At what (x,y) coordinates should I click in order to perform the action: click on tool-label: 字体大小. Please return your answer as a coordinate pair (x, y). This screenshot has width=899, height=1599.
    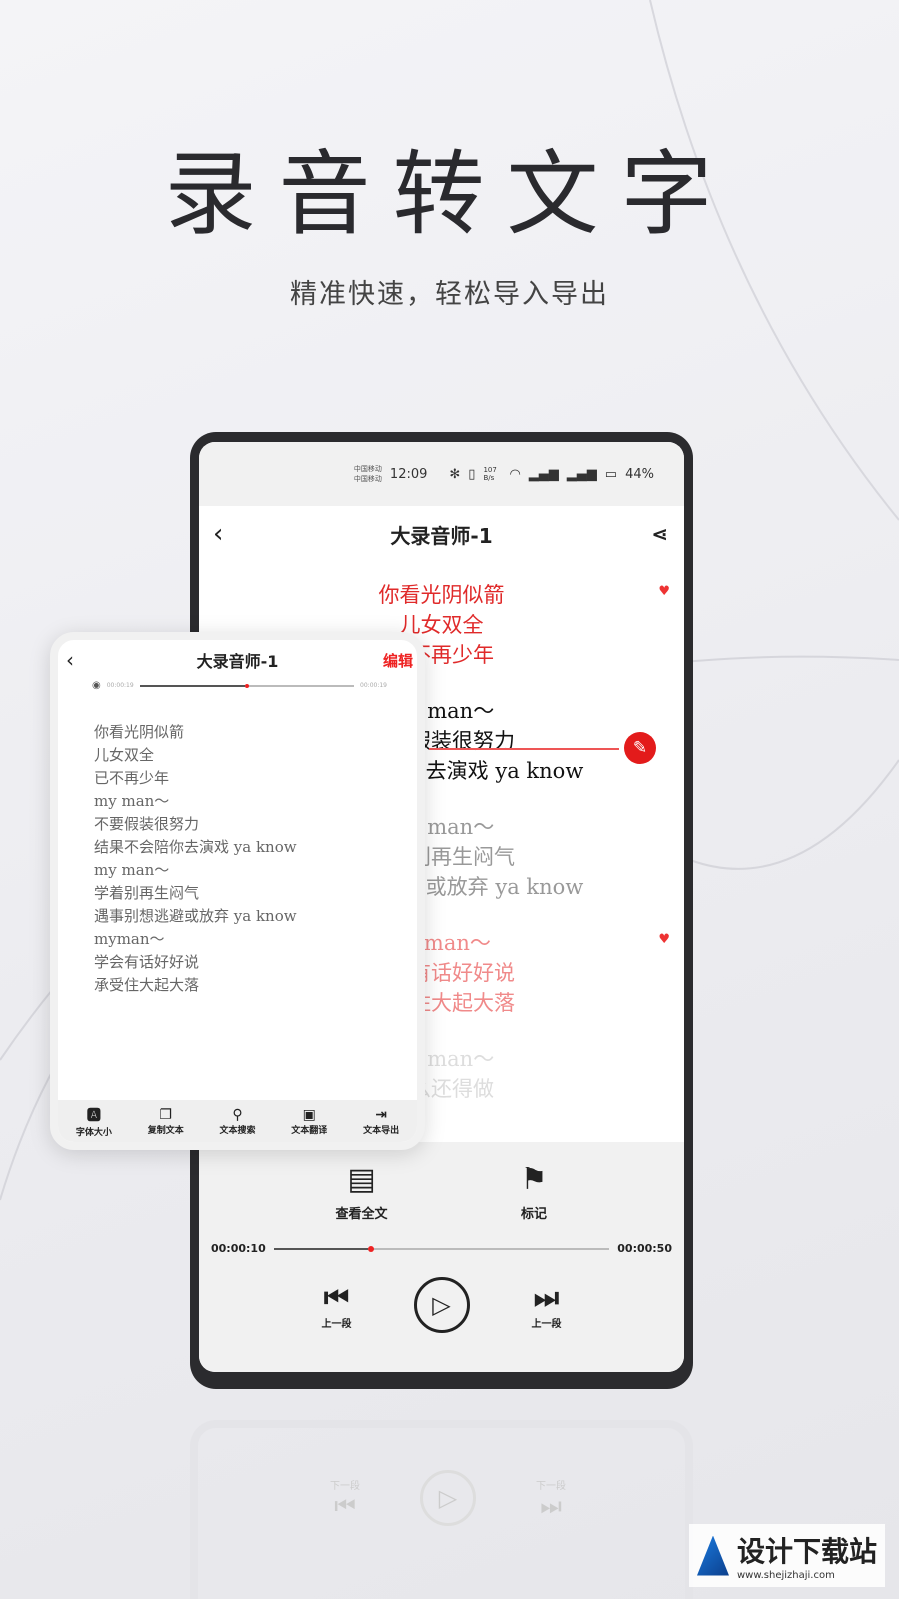
    Looking at the image, I should click on (93, 1132).